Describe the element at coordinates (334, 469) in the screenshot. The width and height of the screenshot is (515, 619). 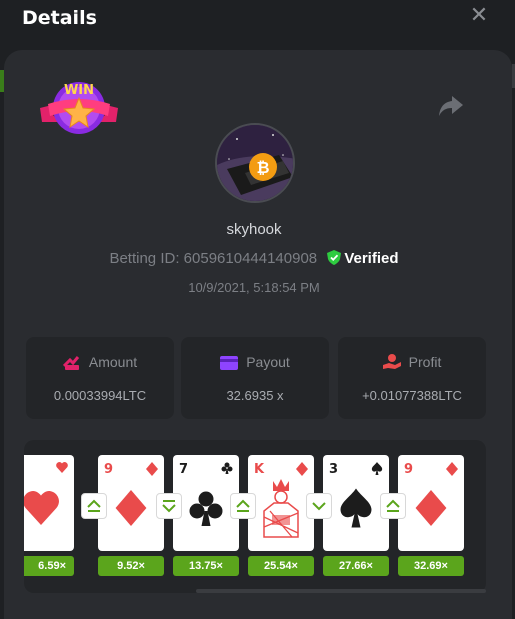
I see `card-rank: 3` at that location.